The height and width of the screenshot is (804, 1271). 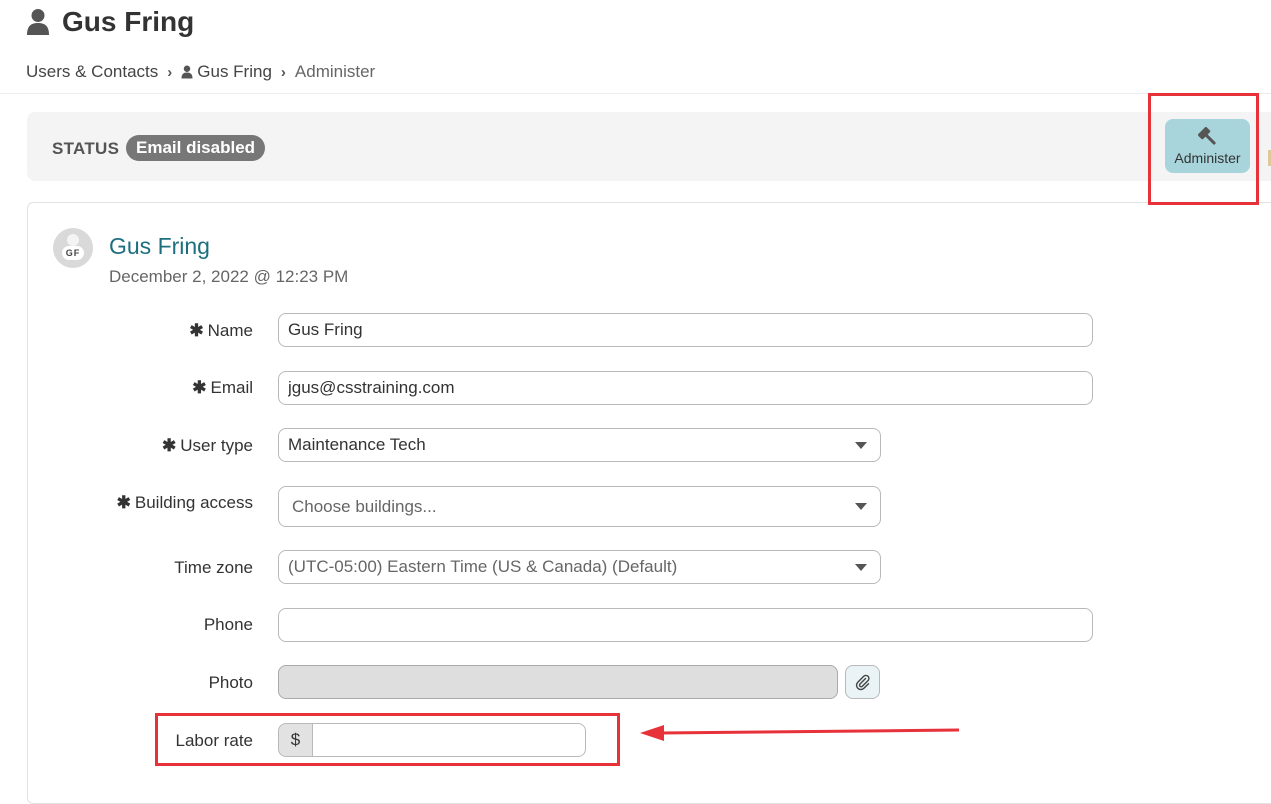 I want to click on avatar: GF, so click(x=73, y=248).